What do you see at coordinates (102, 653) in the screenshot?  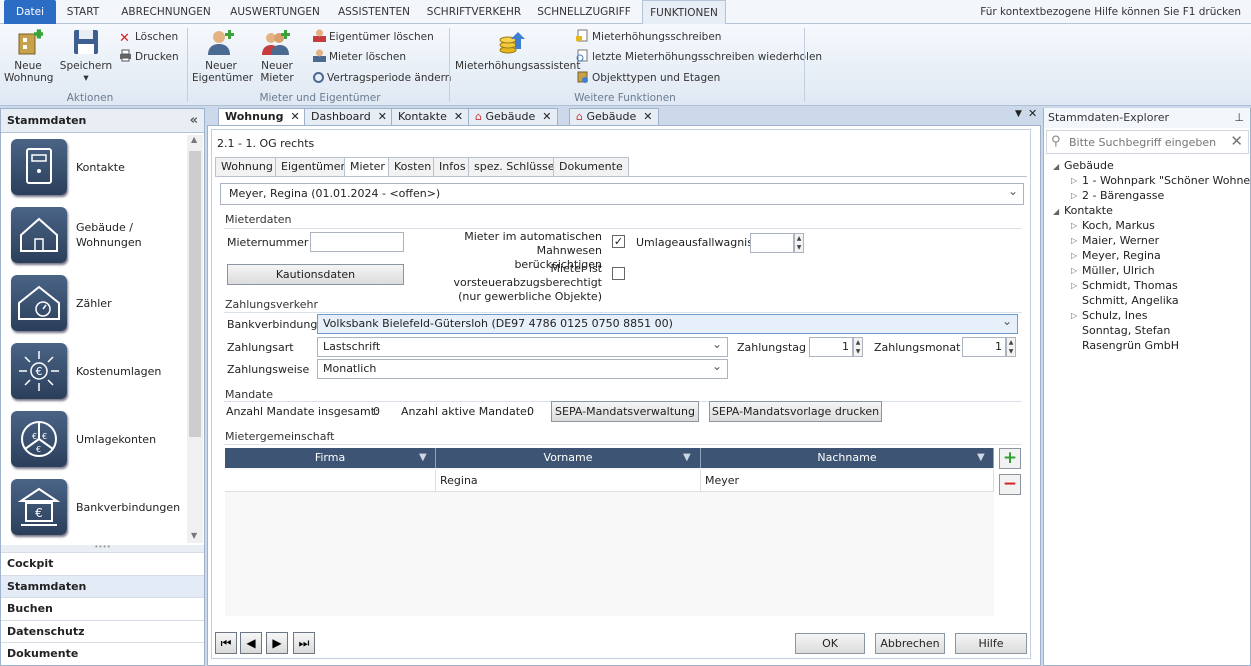 I see `section-dokumente: Dokumente` at bounding box center [102, 653].